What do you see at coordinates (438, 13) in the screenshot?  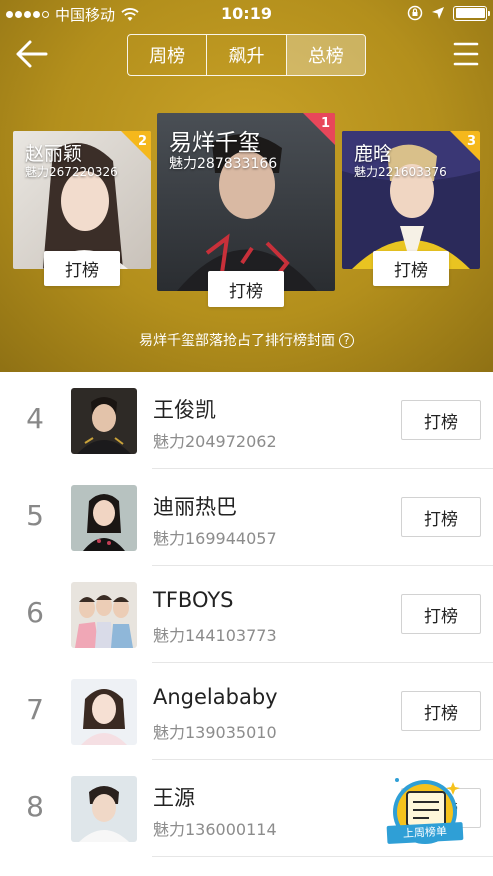 I see `location-arrow-icon` at bounding box center [438, 13].